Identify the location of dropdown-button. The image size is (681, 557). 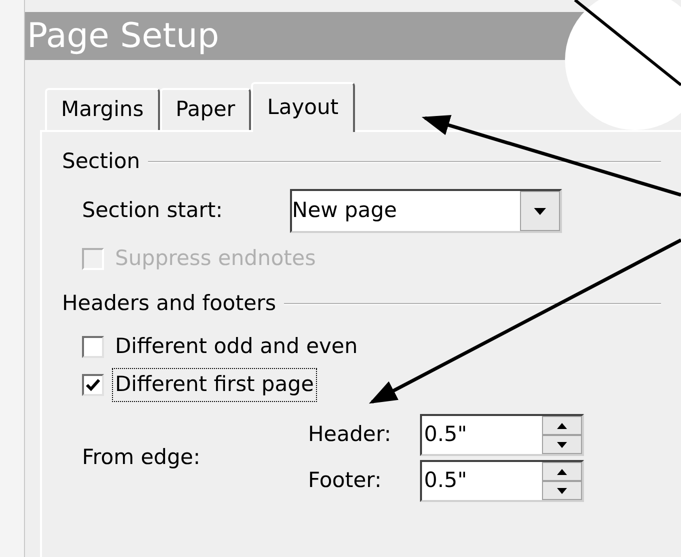
(540, 211).